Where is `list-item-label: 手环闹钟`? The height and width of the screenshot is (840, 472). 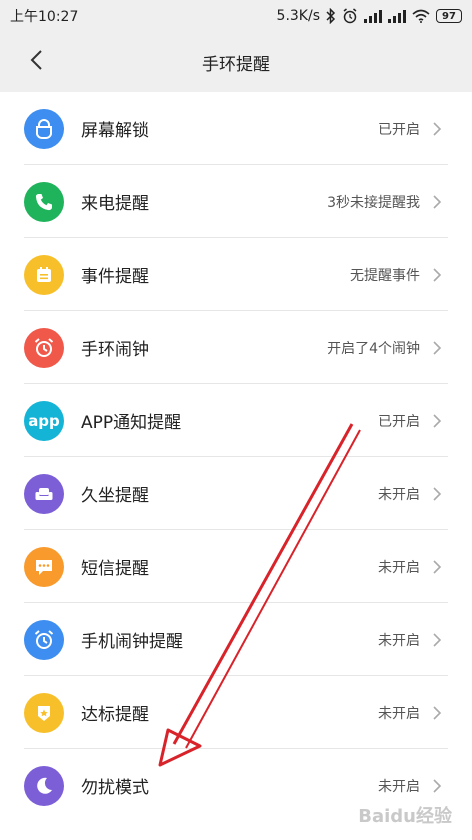 list-item-label: 手环闹钟 is located at coordinates (115, 350).